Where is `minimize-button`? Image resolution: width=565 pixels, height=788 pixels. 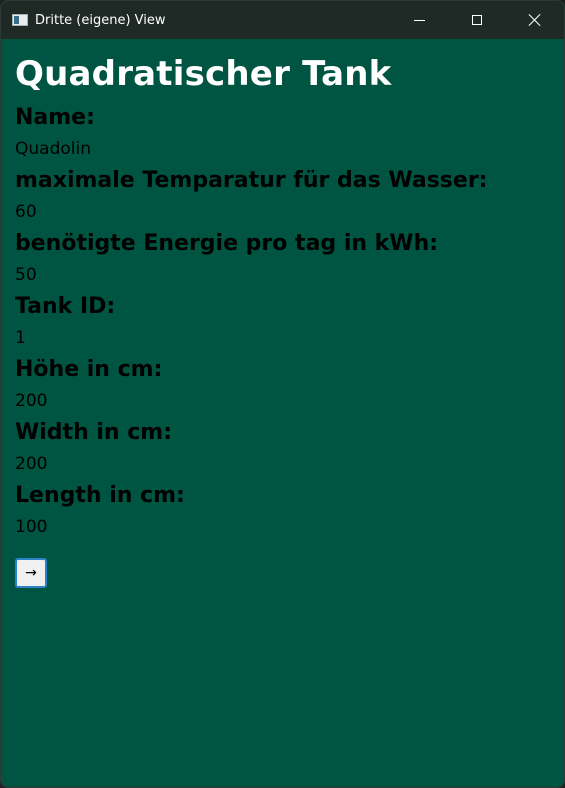
minimize-button is located at coordinates (419, 20).